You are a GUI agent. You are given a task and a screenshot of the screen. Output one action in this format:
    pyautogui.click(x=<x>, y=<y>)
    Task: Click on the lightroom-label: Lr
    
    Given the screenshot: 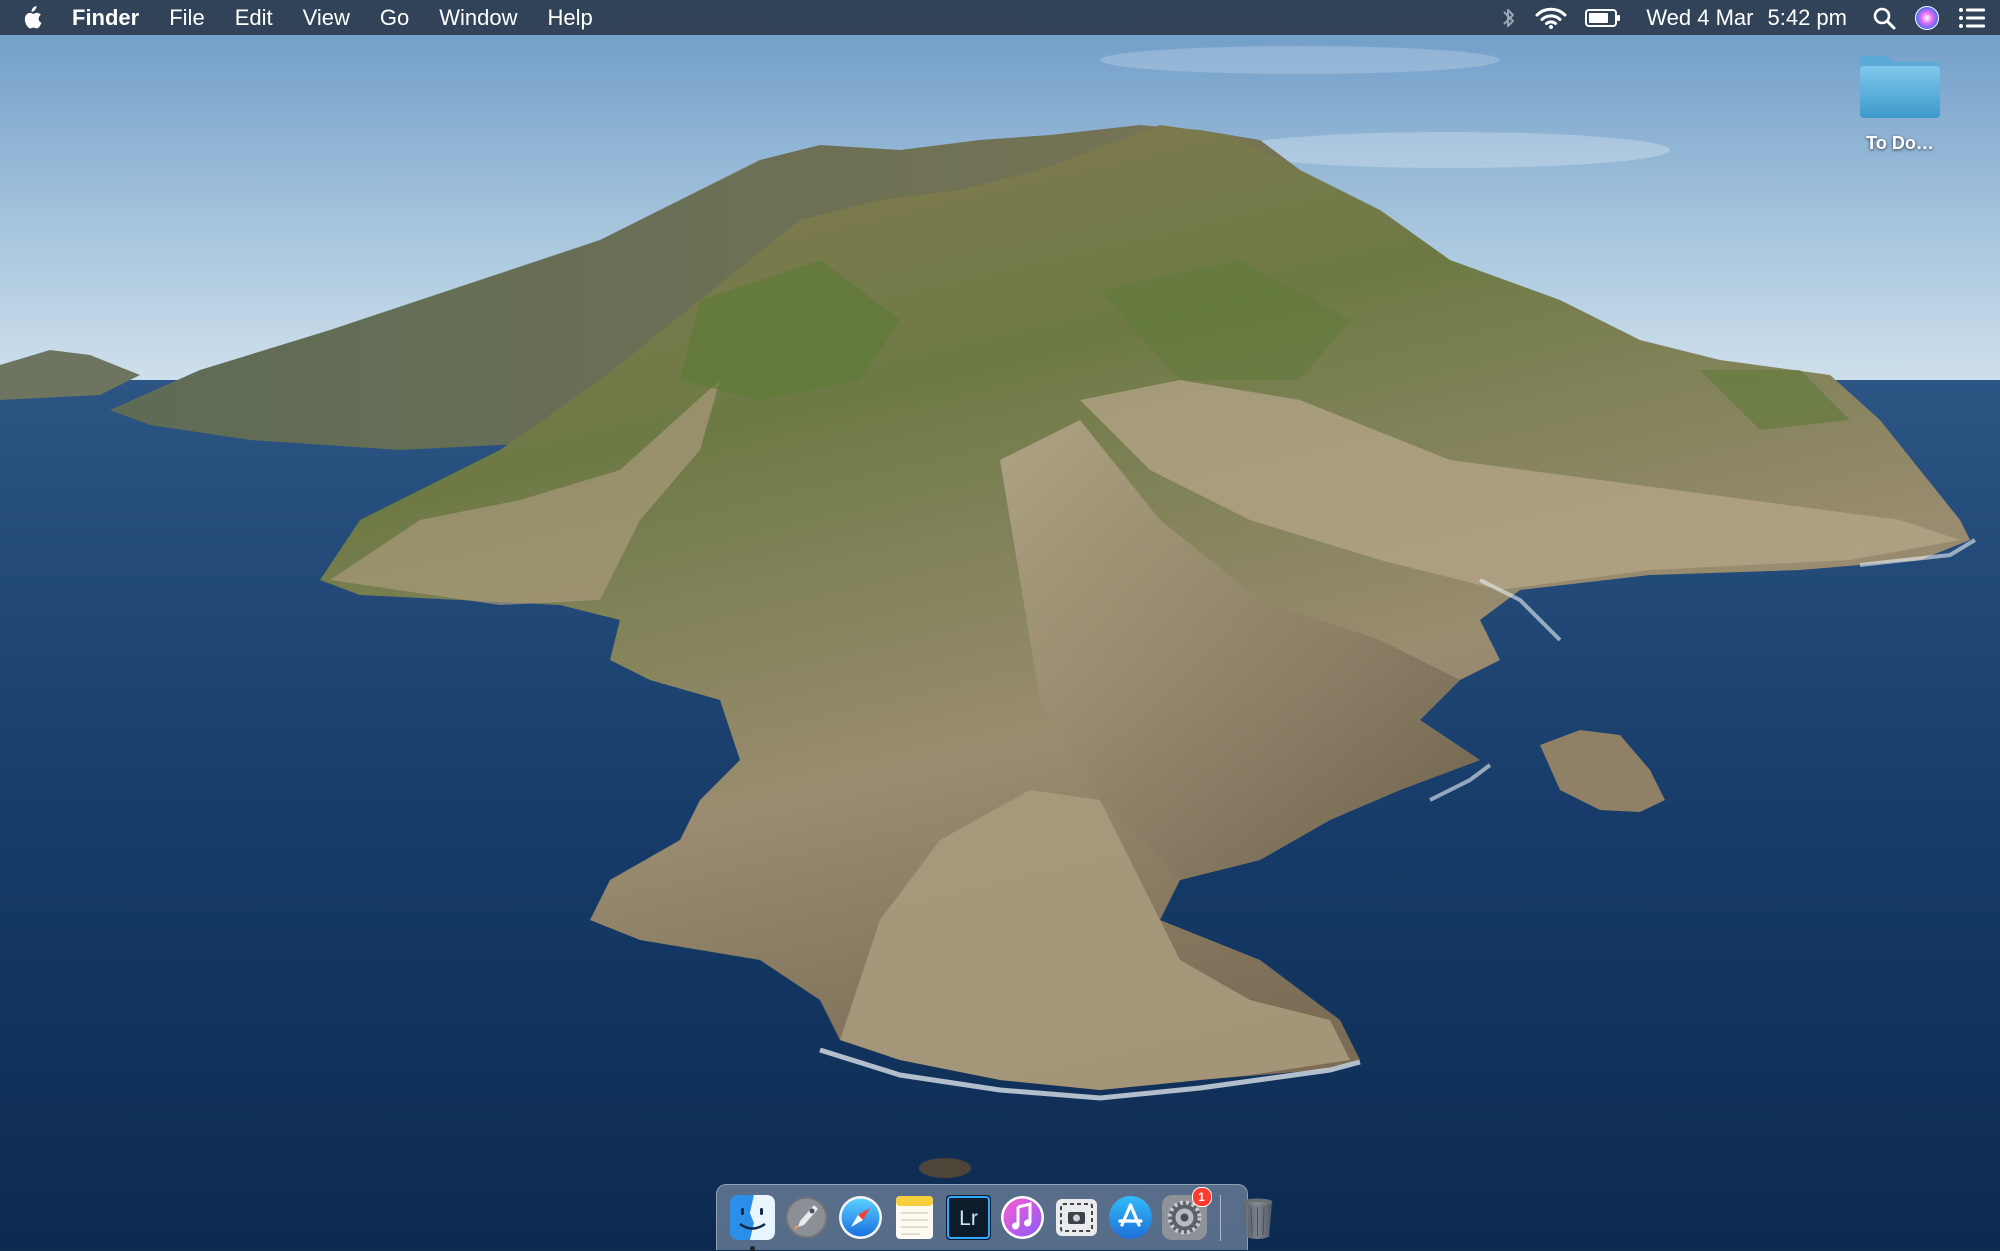 What is the action you would take?
    pyautogui.click(x=968, y=1218)
    